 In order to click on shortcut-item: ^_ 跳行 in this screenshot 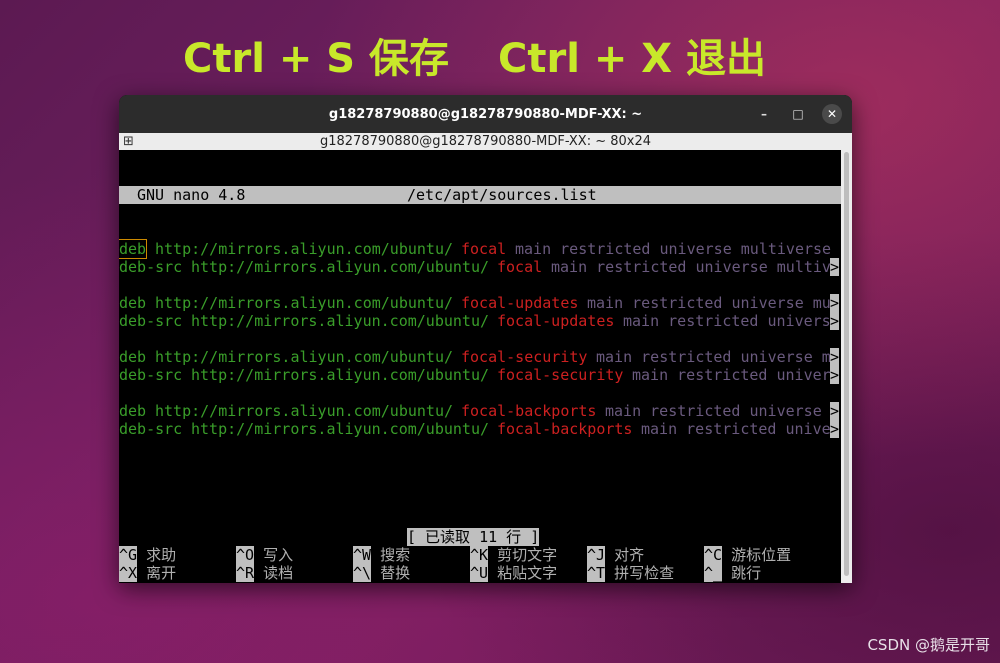, I will do `click(732, 573)`.